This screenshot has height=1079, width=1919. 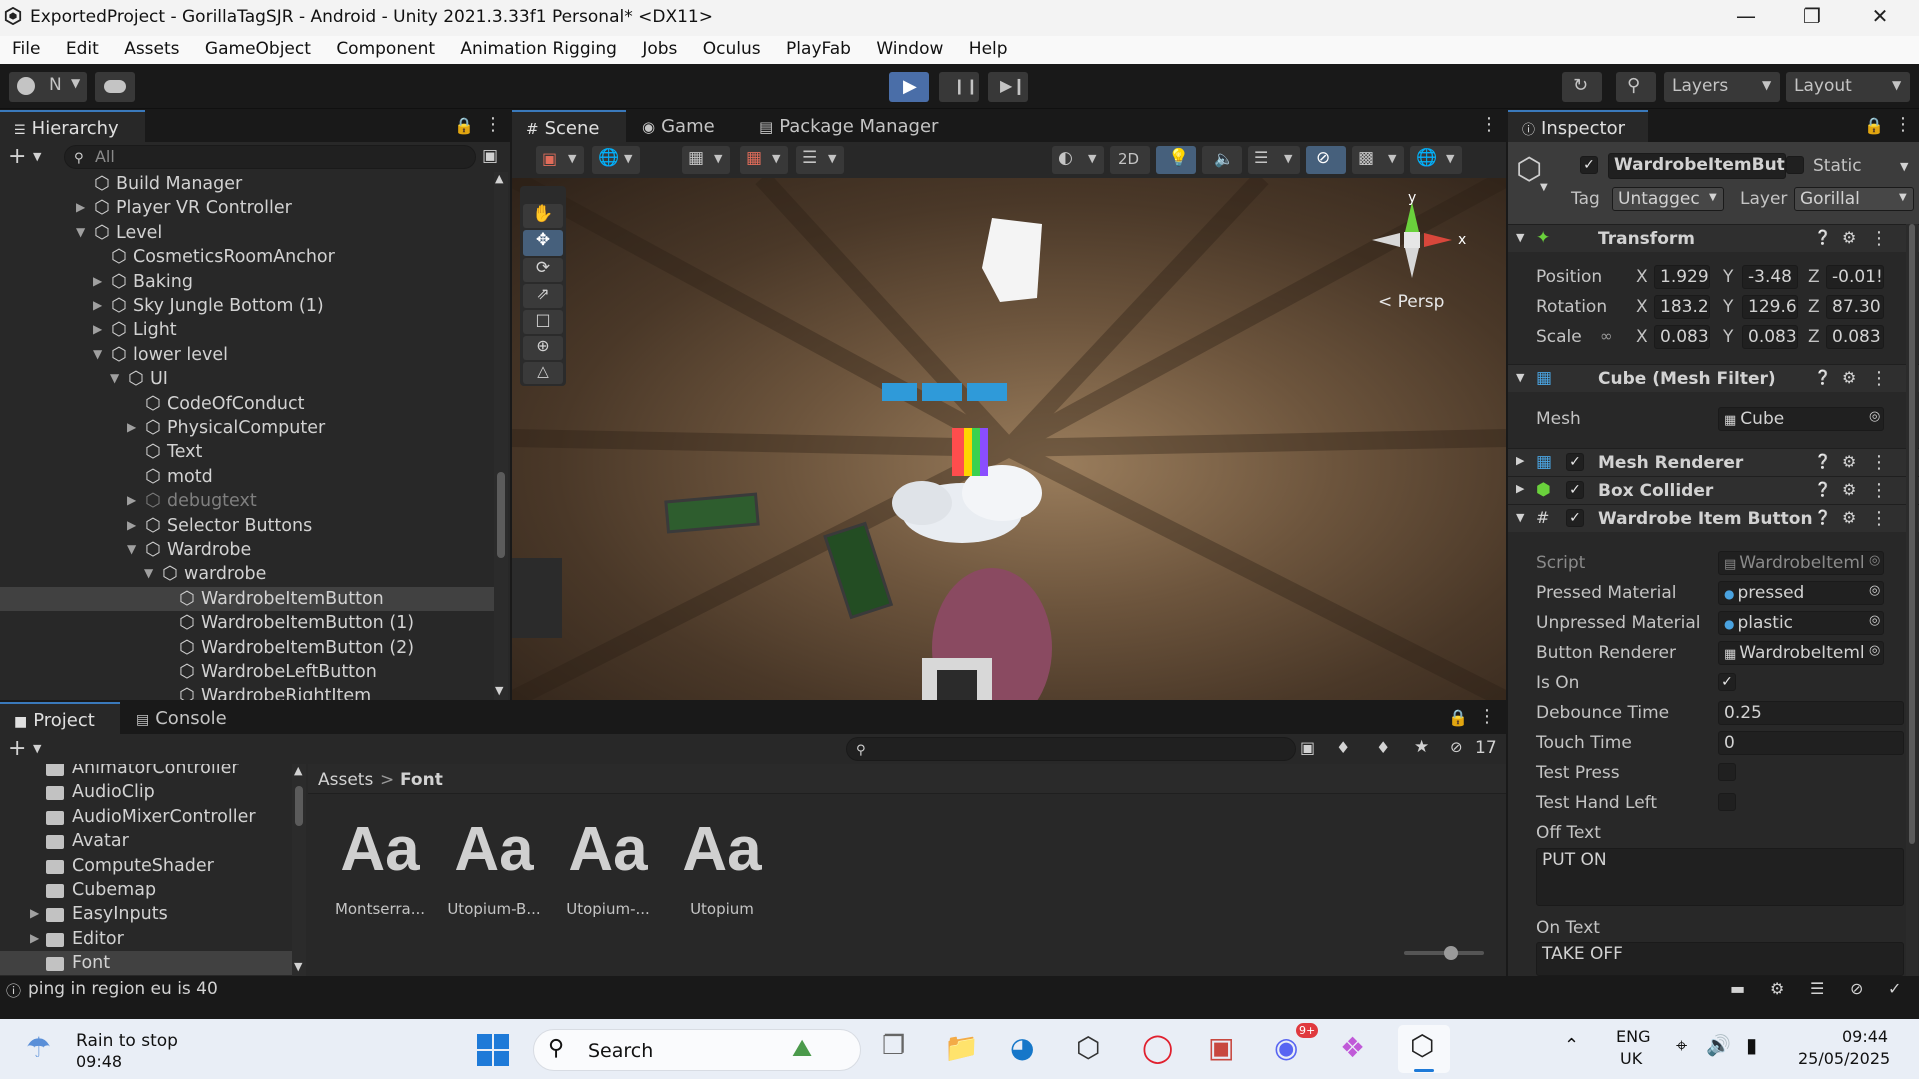 What do you see at coordinates (247, 648) in the screenshot?
I see `hierarchy-item: ⬡ WardrobeItemButton (2)` at bounding box center [247, 648].